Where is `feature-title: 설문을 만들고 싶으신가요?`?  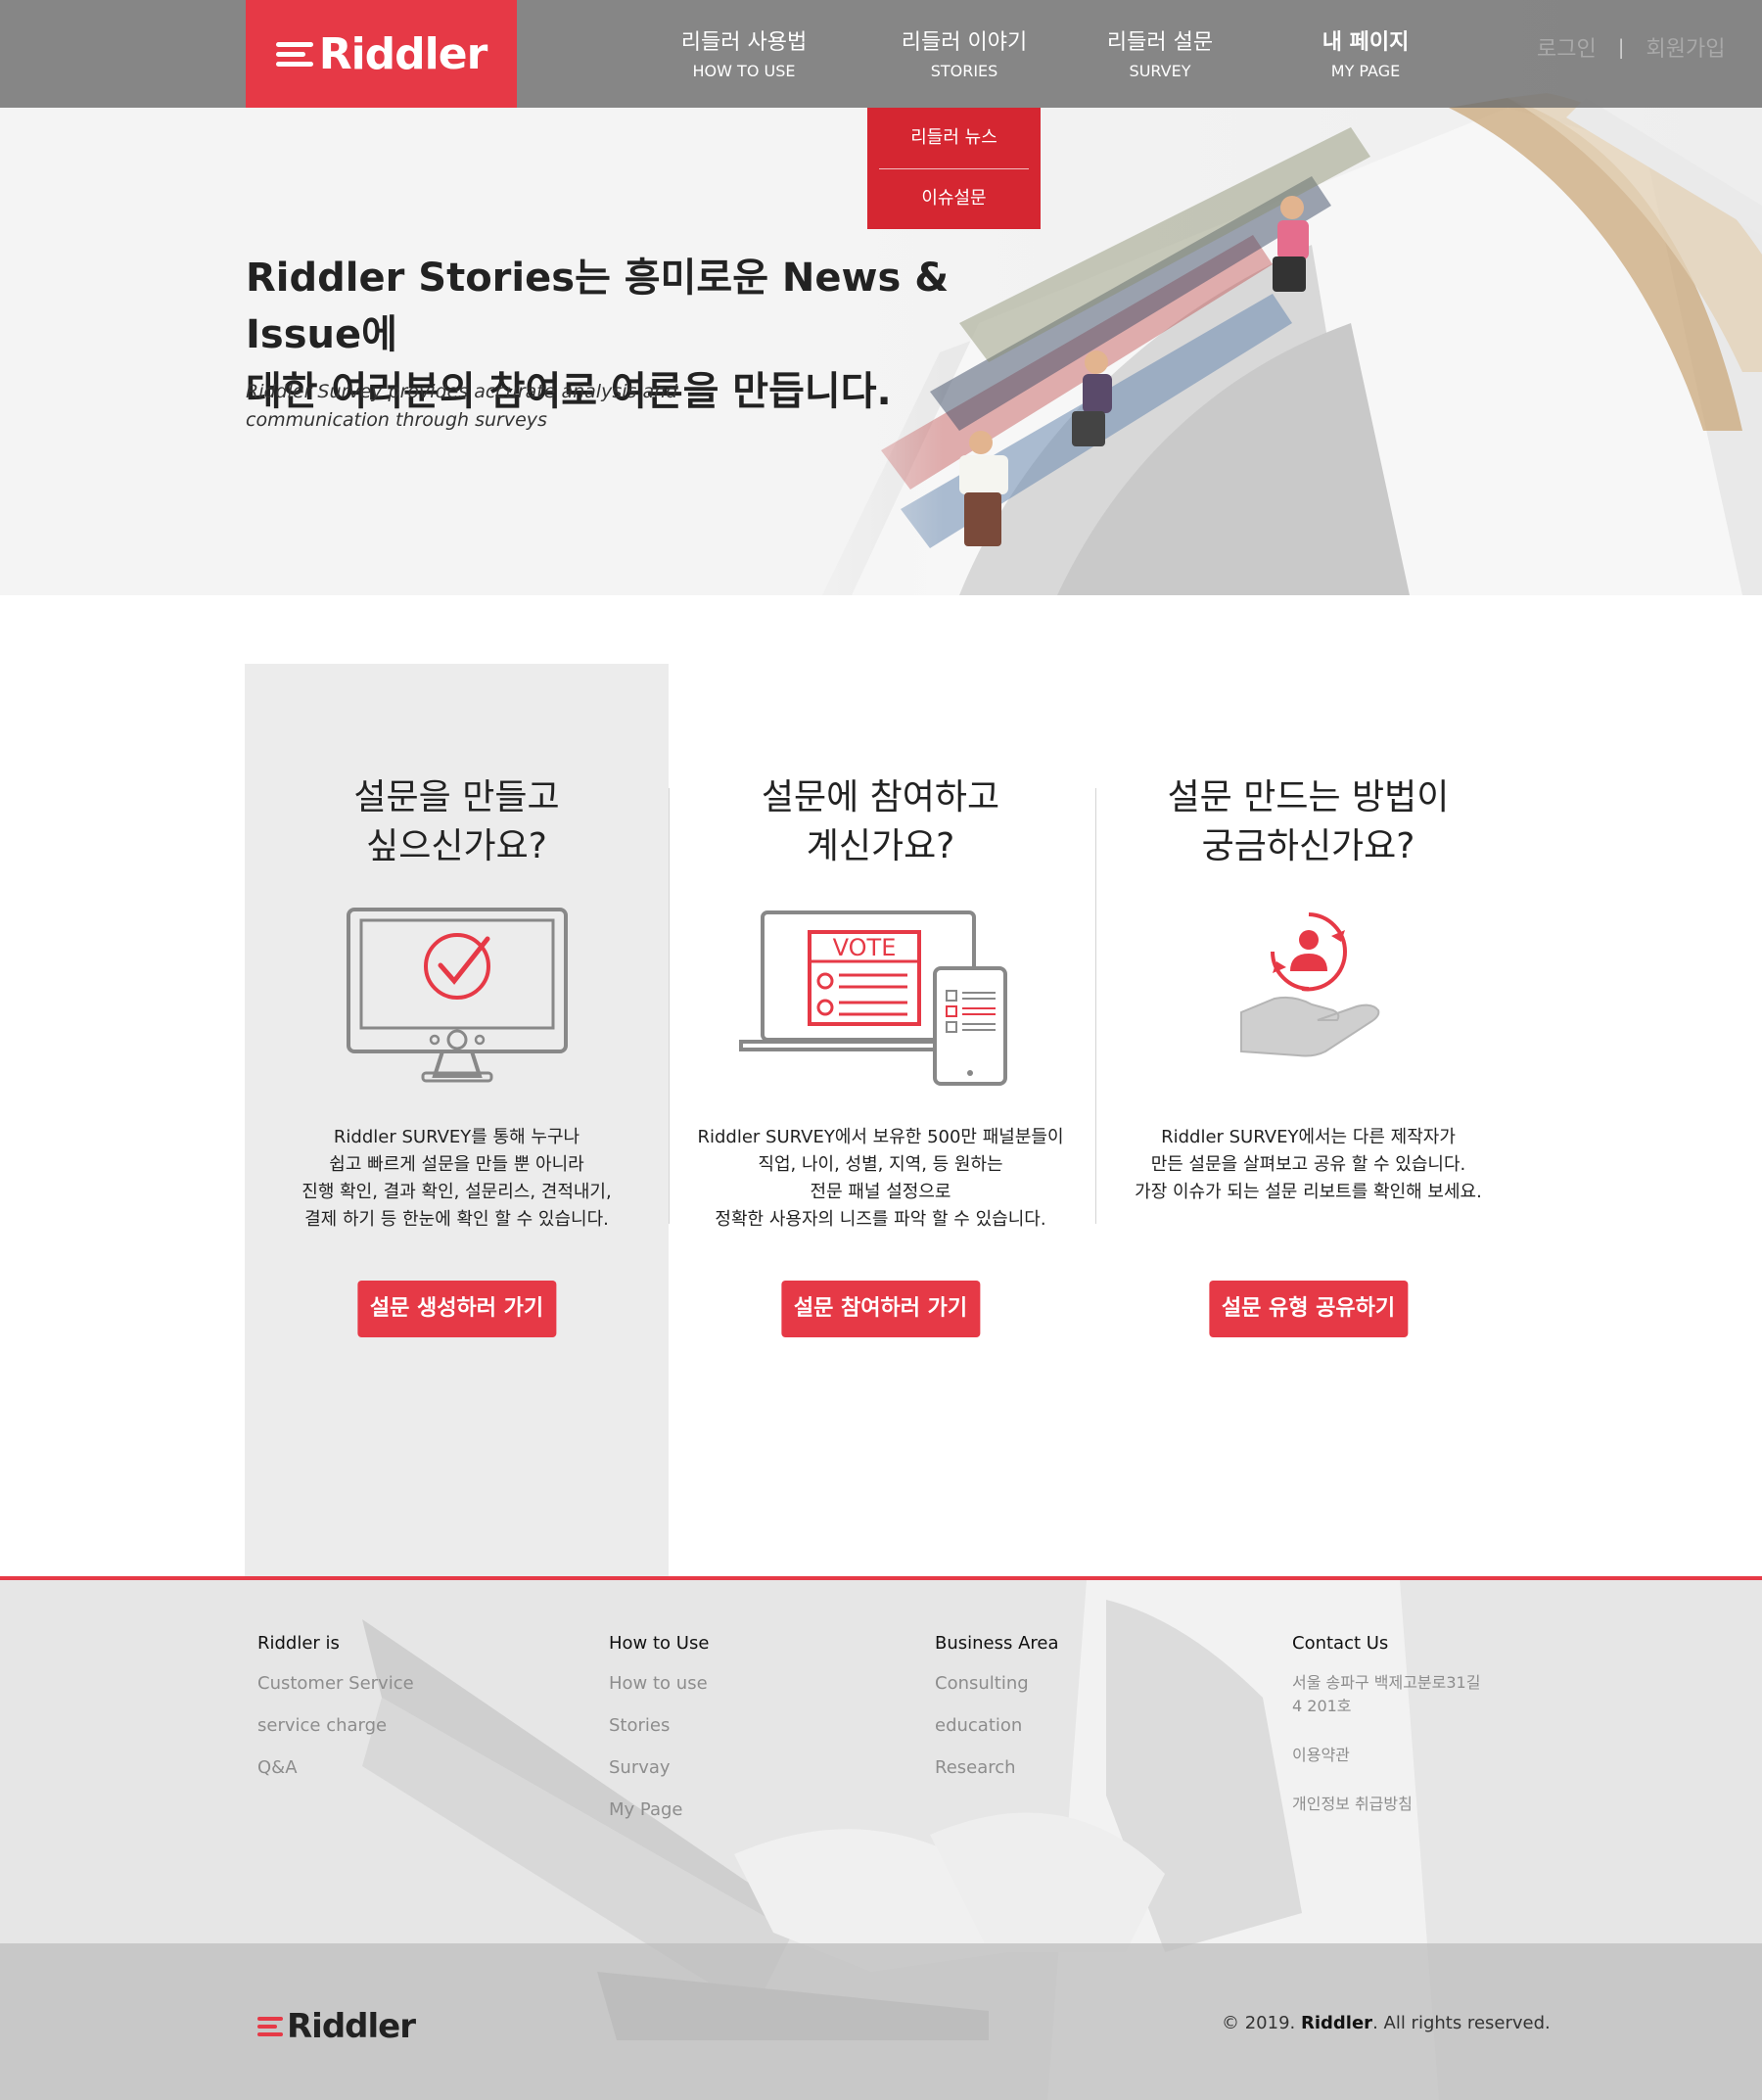
feature-title: 설문을 만들고 싶으신가요? is located at coordinates (457, 822).